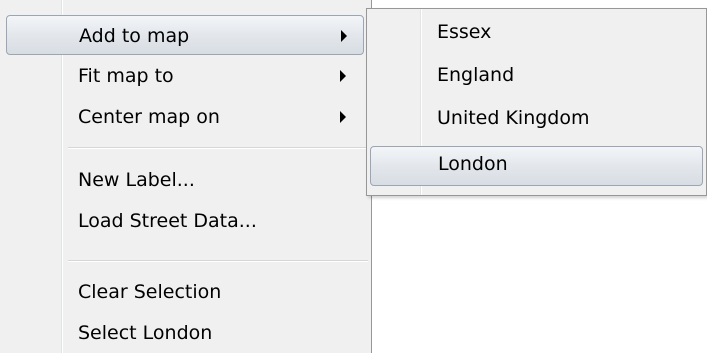  I want to click on menu-item-label: Select London, so click(145, 333).